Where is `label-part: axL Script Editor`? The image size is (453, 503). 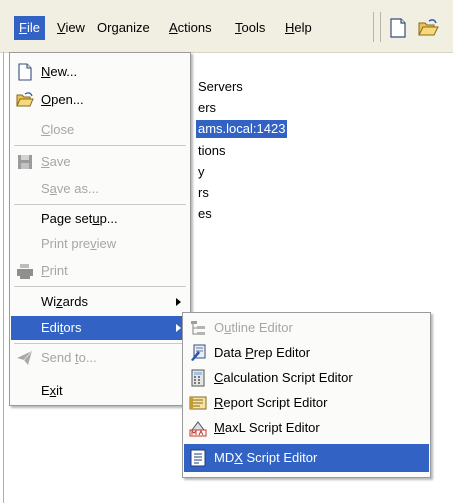
label-part: axL Script Editor is located at coordinates (272, 427).